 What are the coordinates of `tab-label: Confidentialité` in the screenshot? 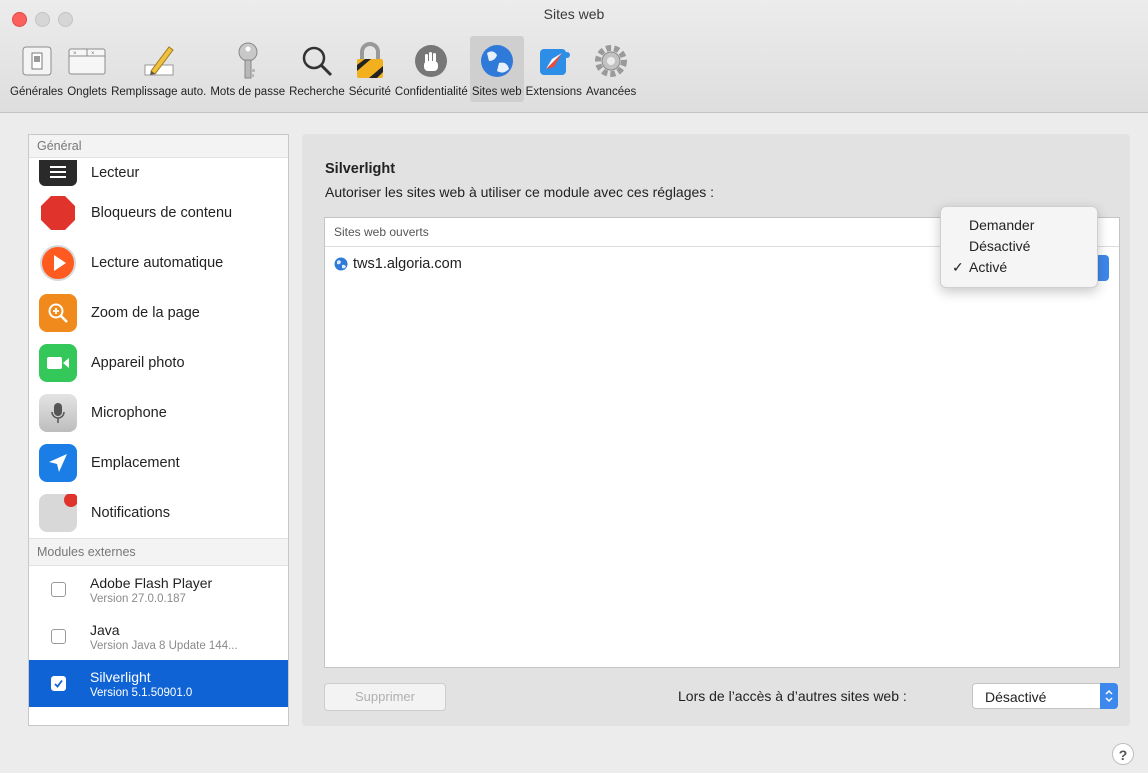 It's located at (431, 92).